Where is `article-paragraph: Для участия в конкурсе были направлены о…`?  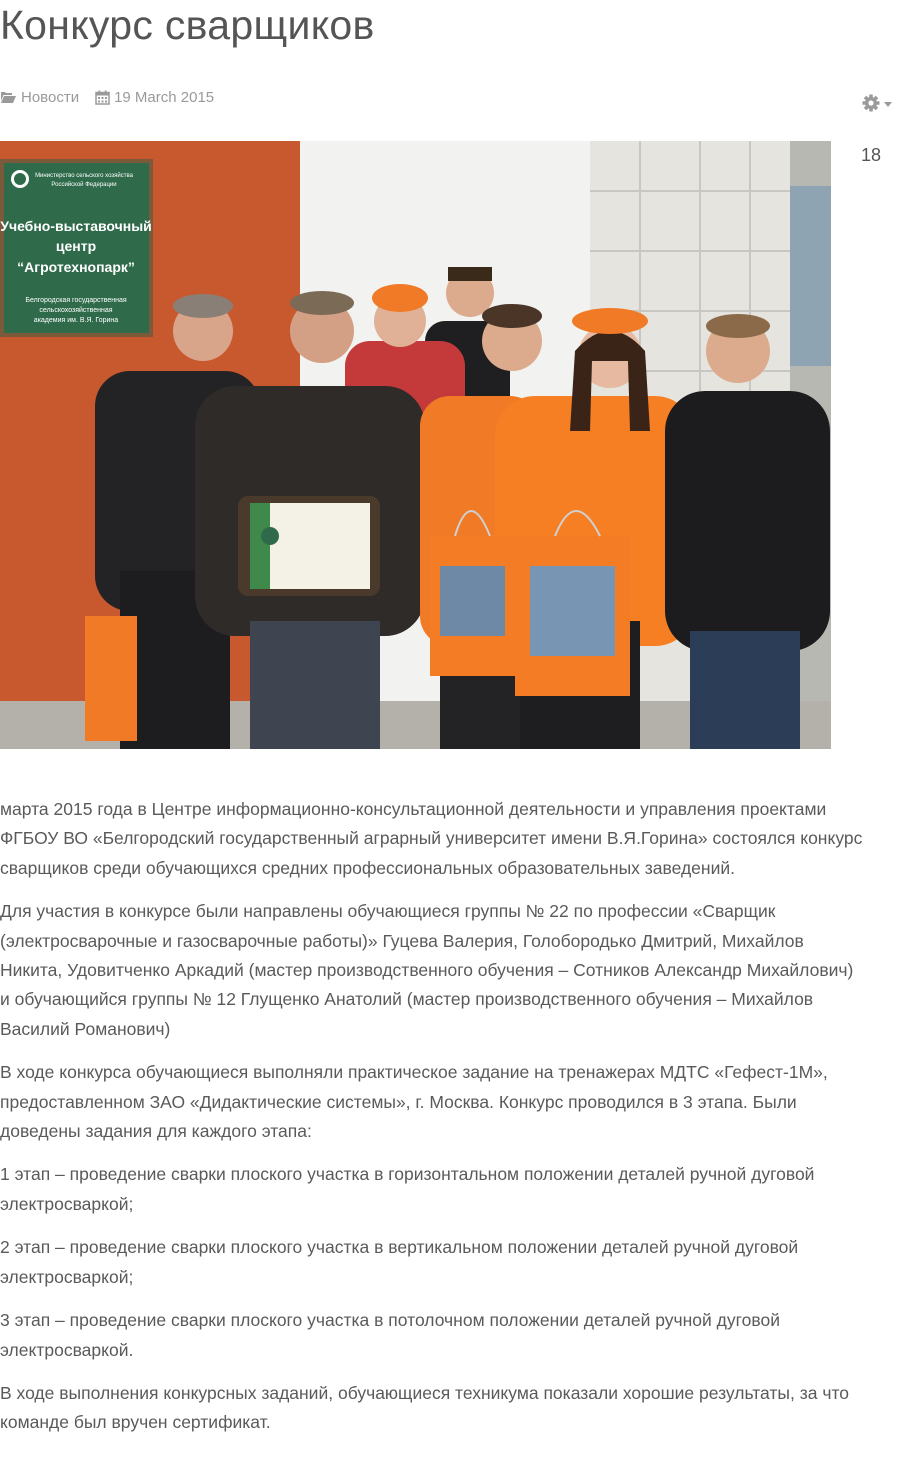
article-paragraph: Для участия в конкурсе были направлены о… is located at coordinates (449, 970).